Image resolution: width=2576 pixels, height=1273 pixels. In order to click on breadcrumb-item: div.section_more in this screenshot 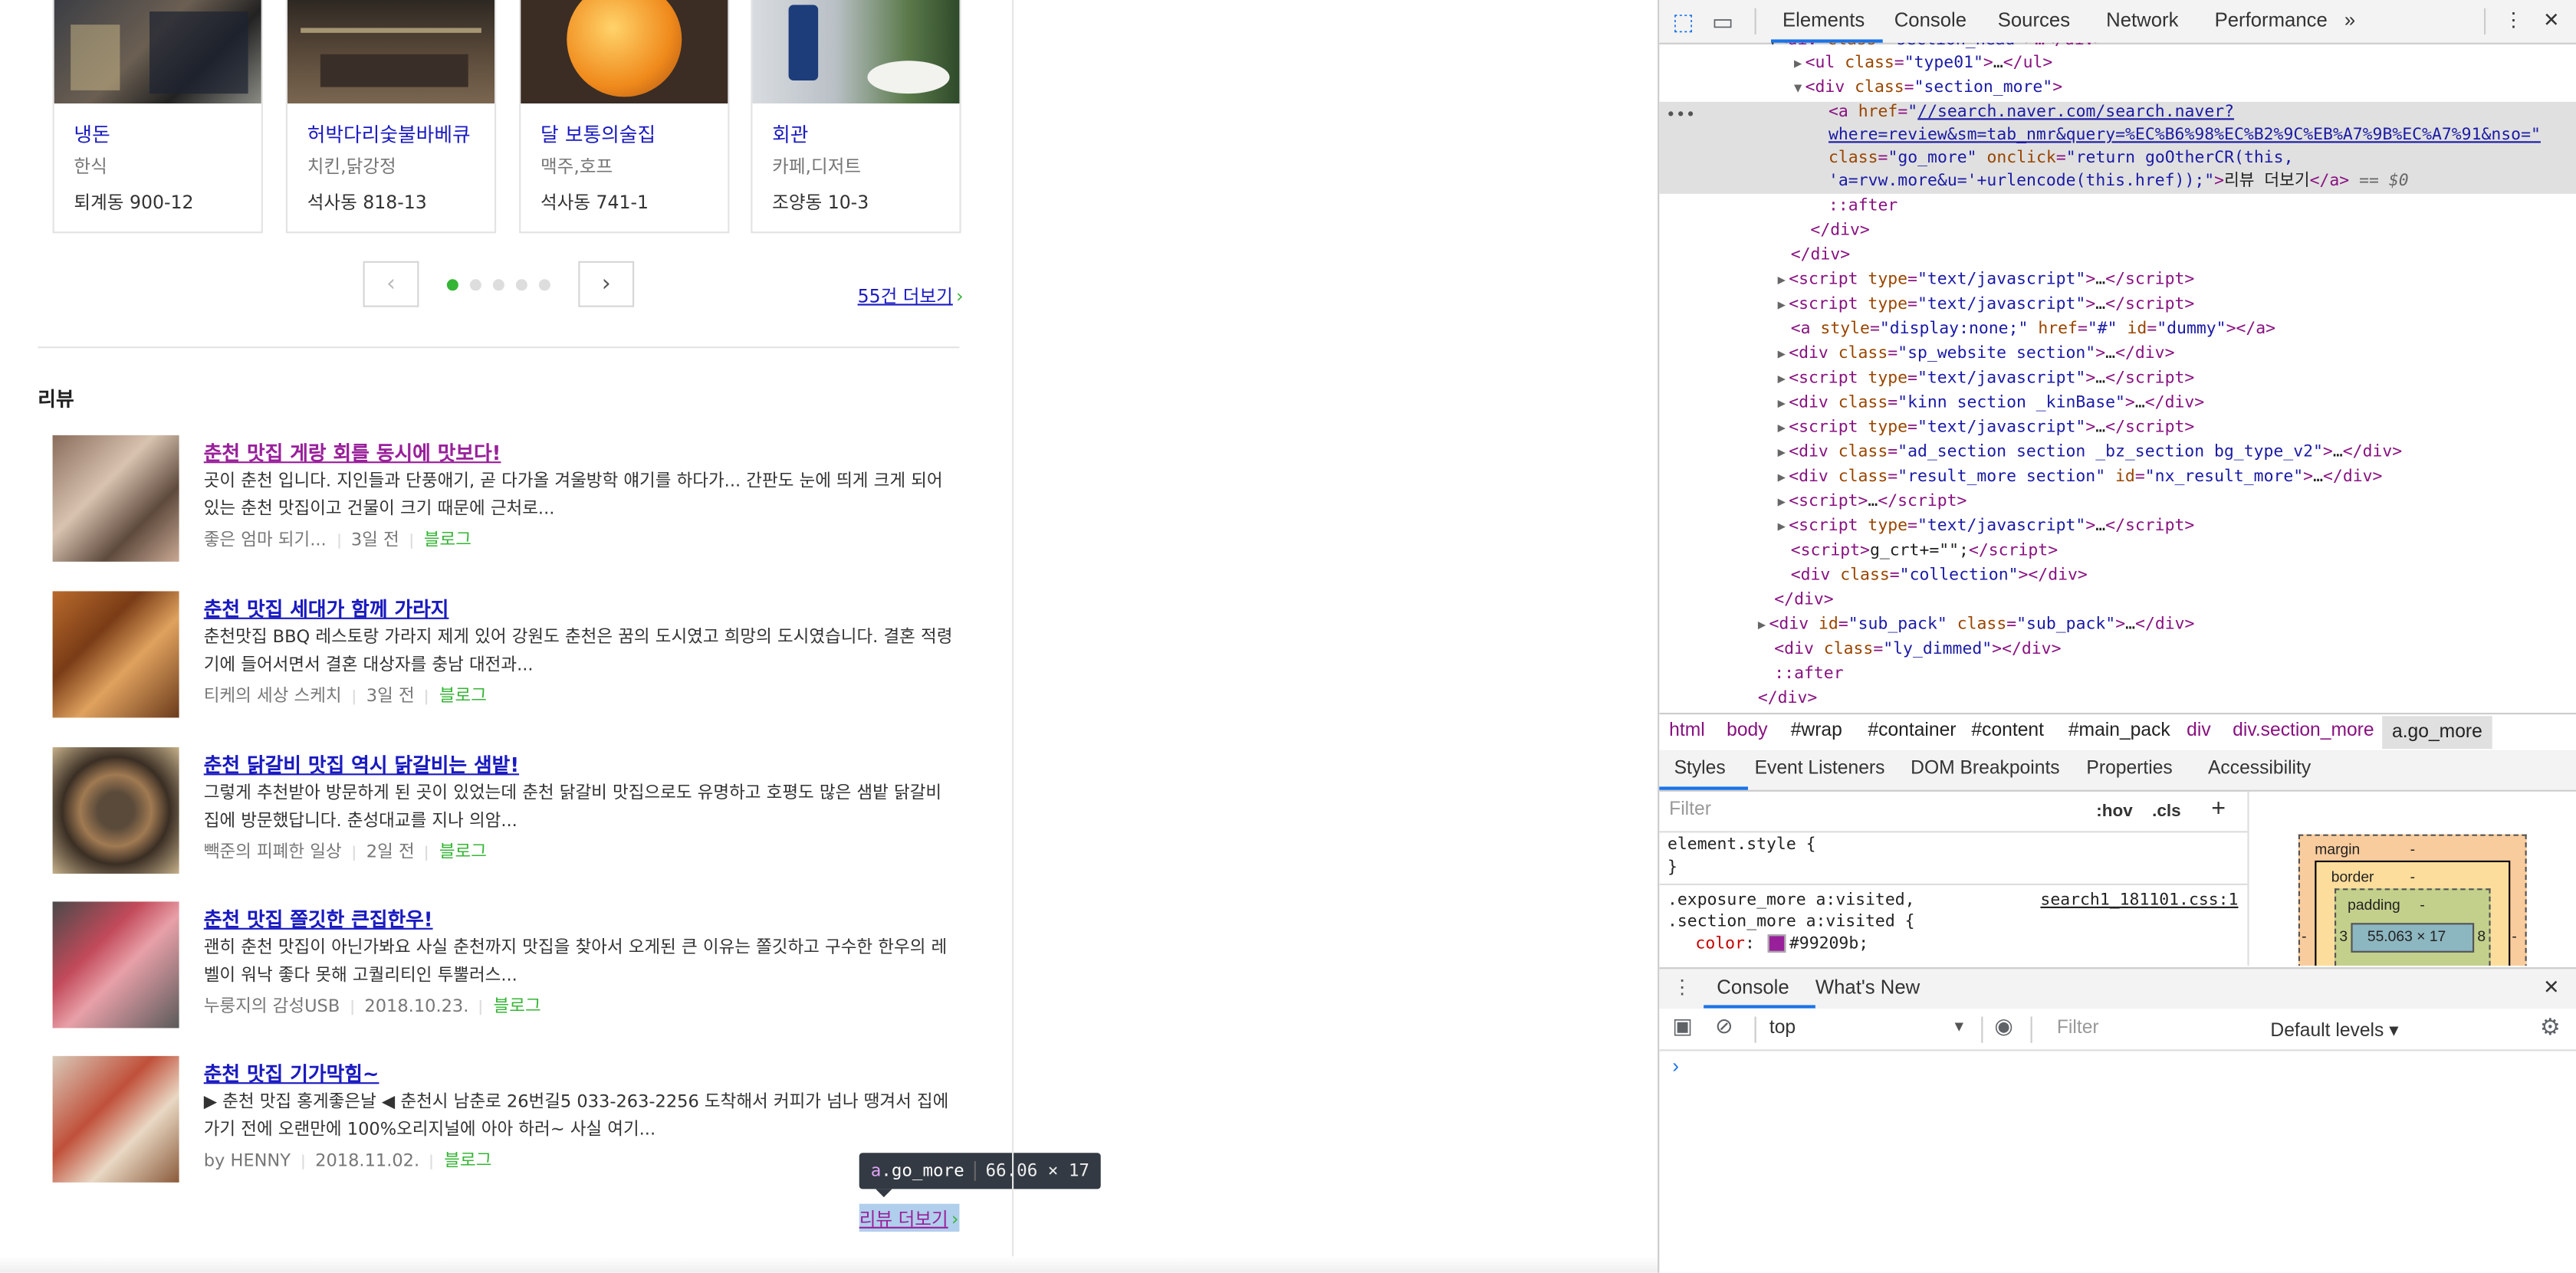, I will do `click(2304, 731)`.